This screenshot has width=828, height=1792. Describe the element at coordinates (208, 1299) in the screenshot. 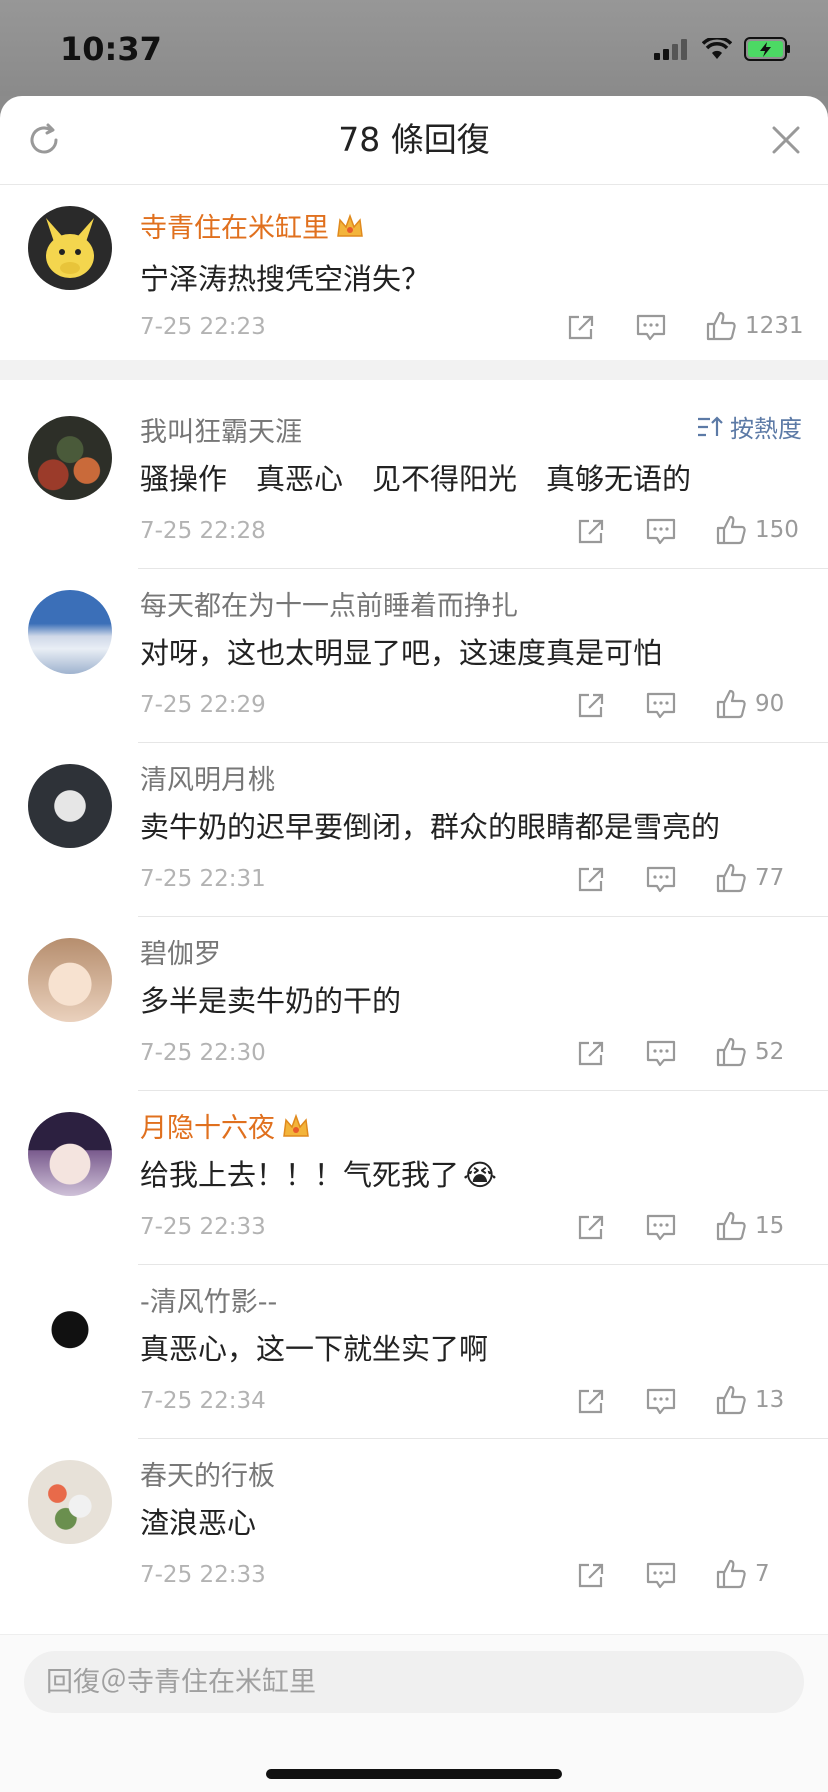

I see `reply-name: -清风竹影--` at that location.